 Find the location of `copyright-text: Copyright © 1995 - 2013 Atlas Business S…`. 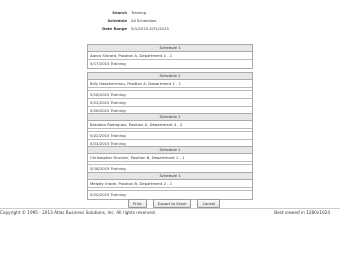

copyright-text: Copyright © 1995 - 2013 Atlas Business S… is located at coordinates (78, 212).